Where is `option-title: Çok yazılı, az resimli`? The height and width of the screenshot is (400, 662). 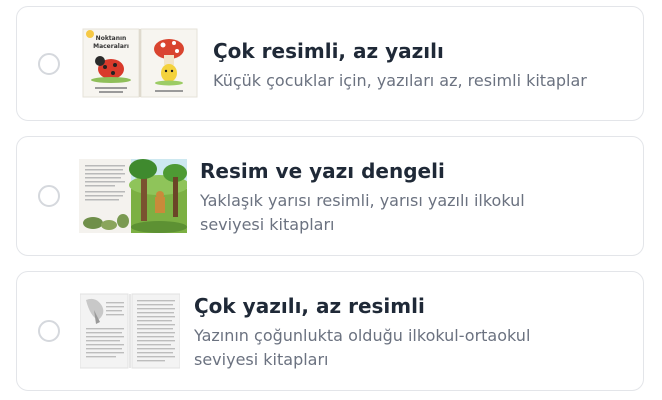
option-title: Çok yazılı, az resimli is located at coordinates (309, 306).